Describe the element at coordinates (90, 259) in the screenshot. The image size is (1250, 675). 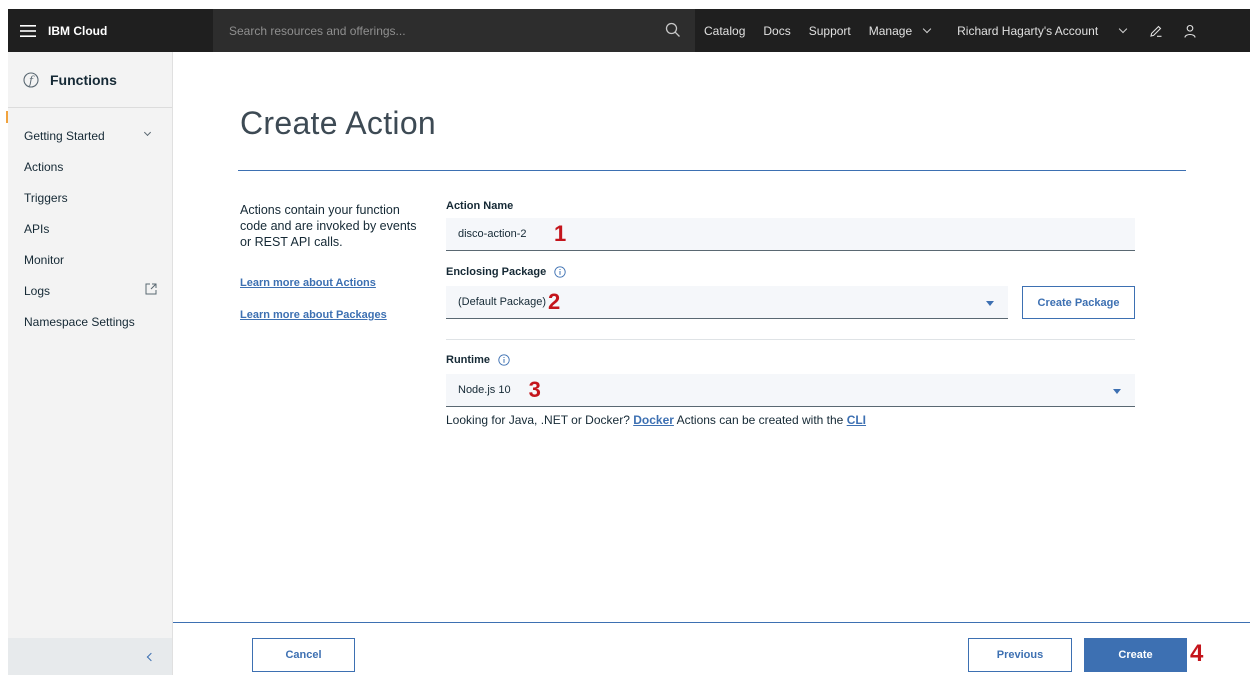
I see `sidebar-item-monitor: Monitor` at that location.